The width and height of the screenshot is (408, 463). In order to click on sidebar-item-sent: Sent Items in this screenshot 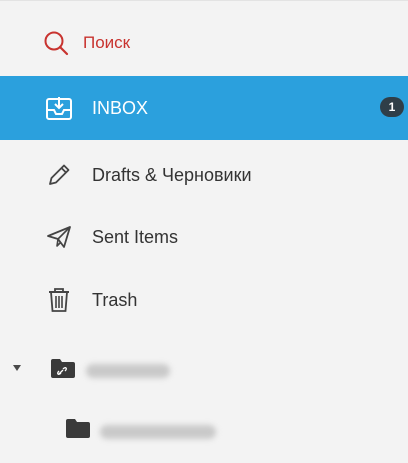, I will do `click(204, 237)`.